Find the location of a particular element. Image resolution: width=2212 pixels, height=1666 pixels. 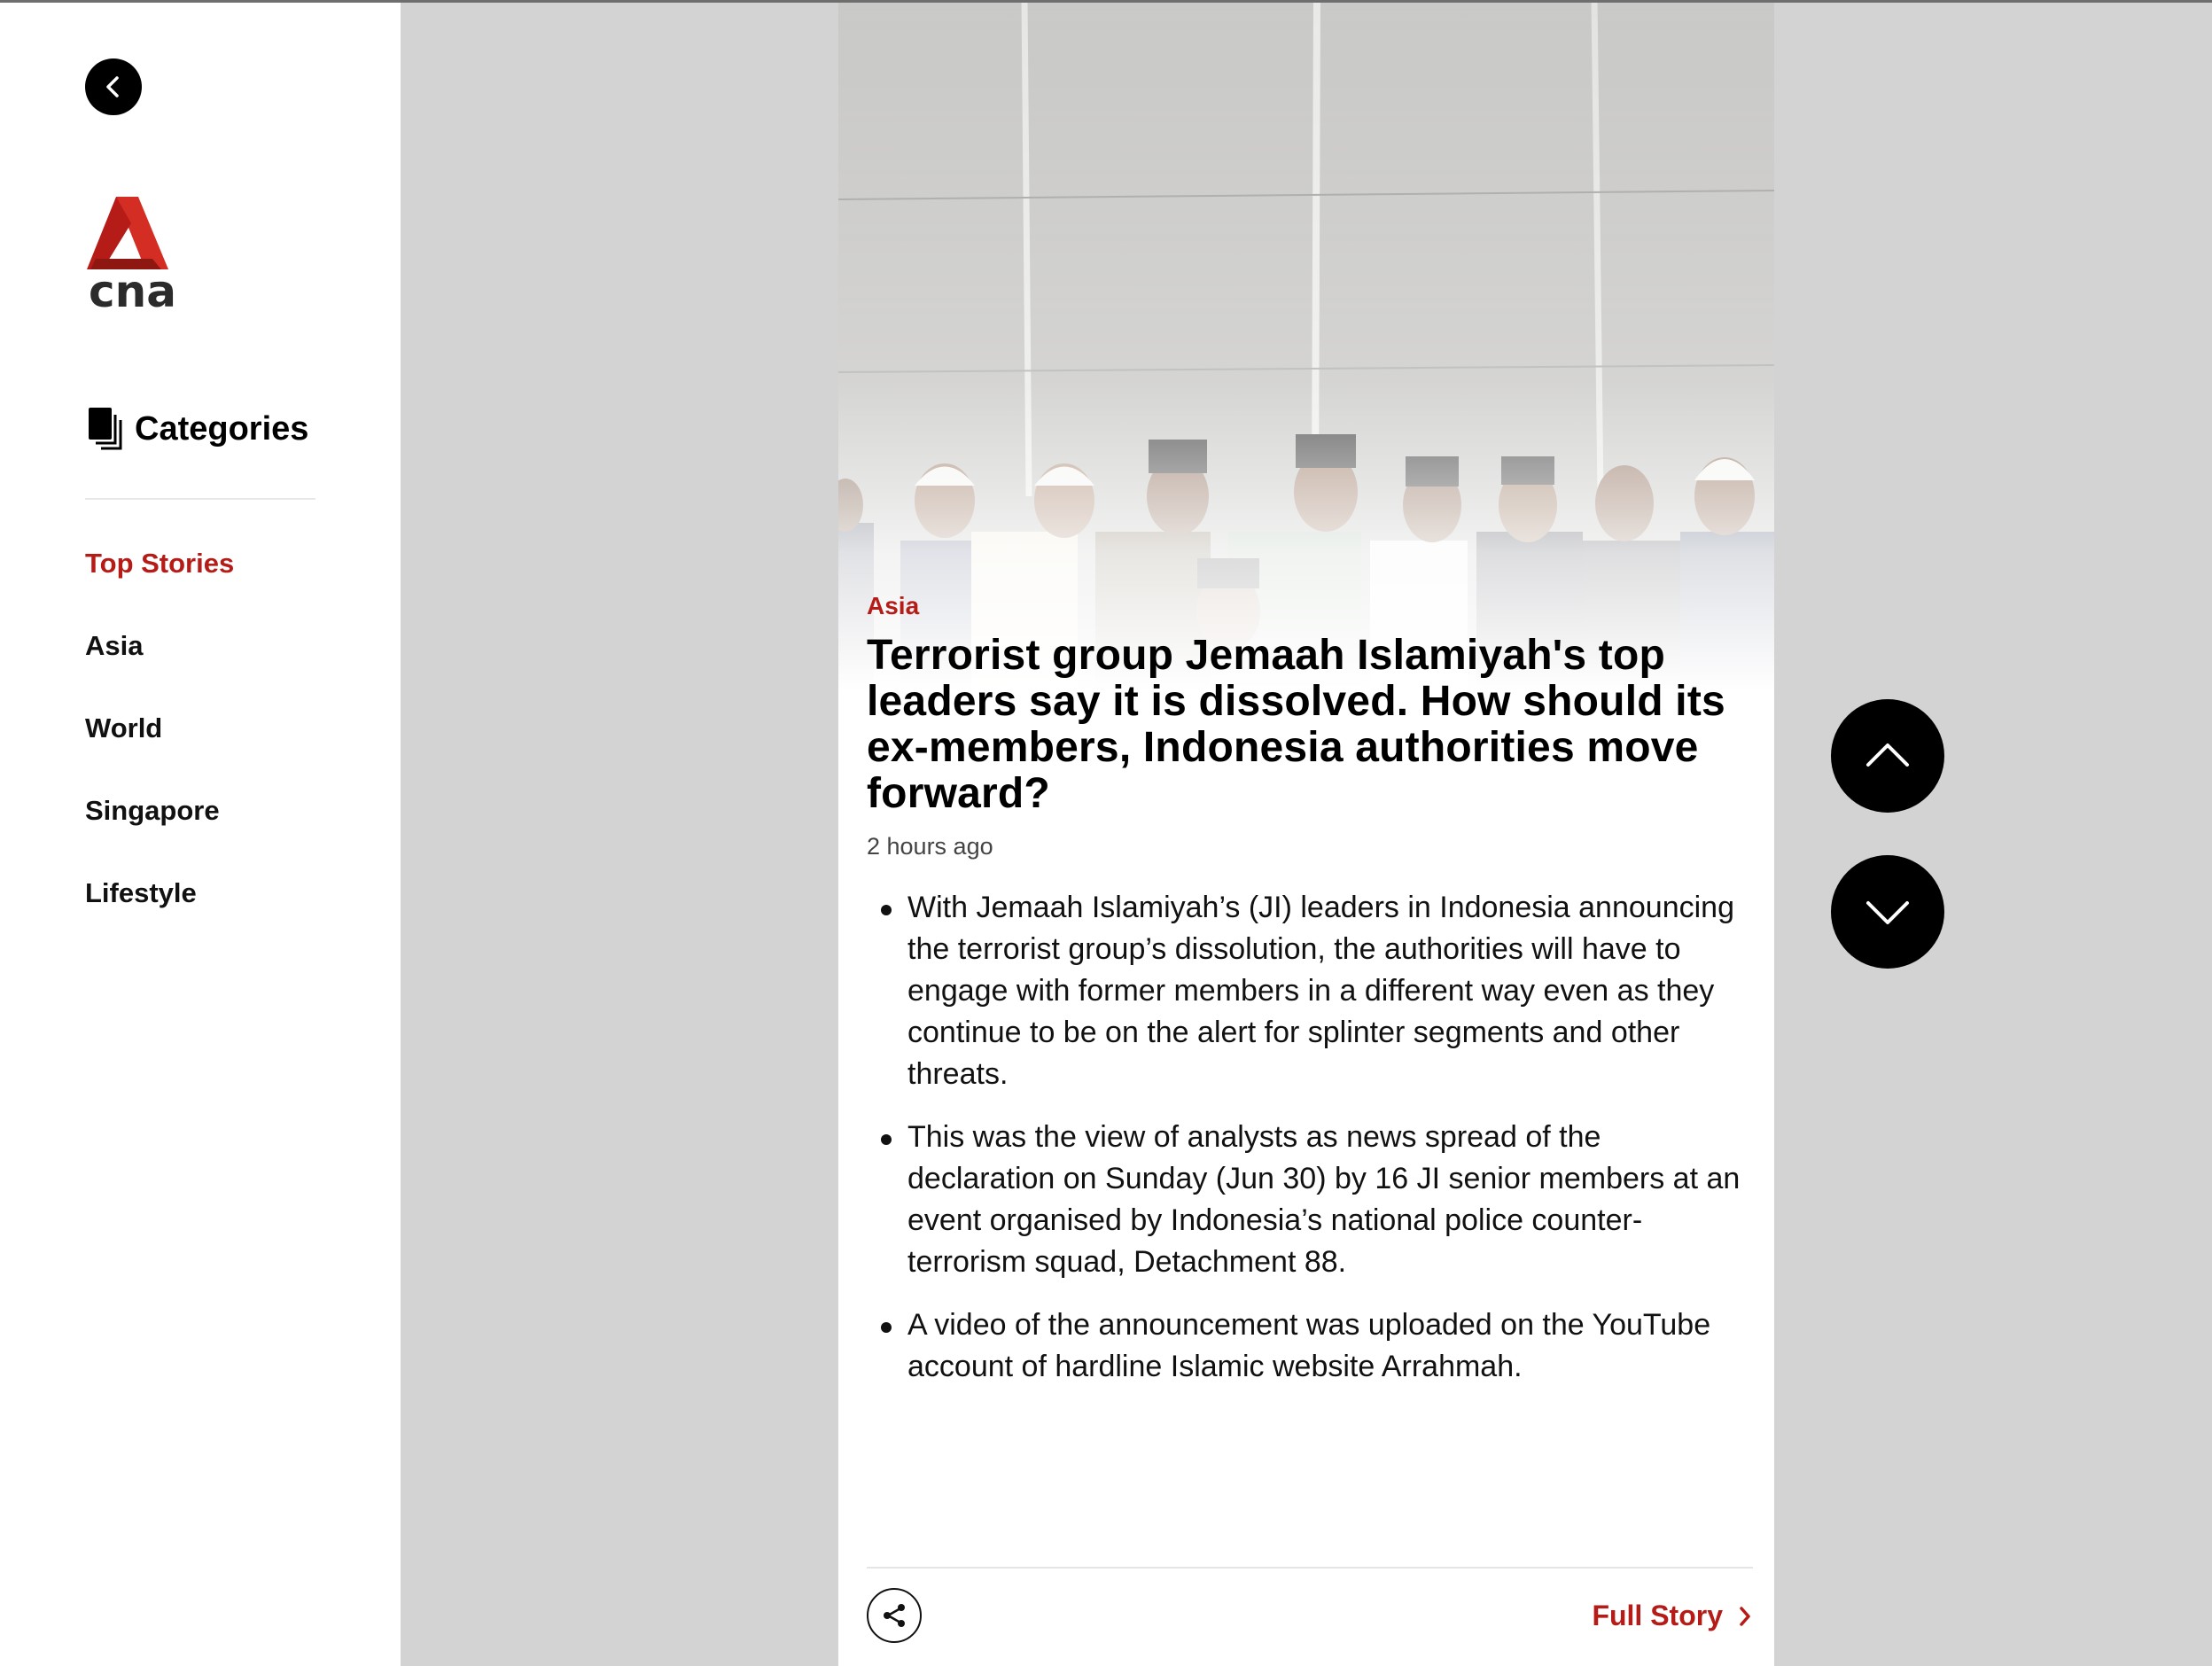

nav-item-singapore: Singapore is located at coordinates (159, 829).